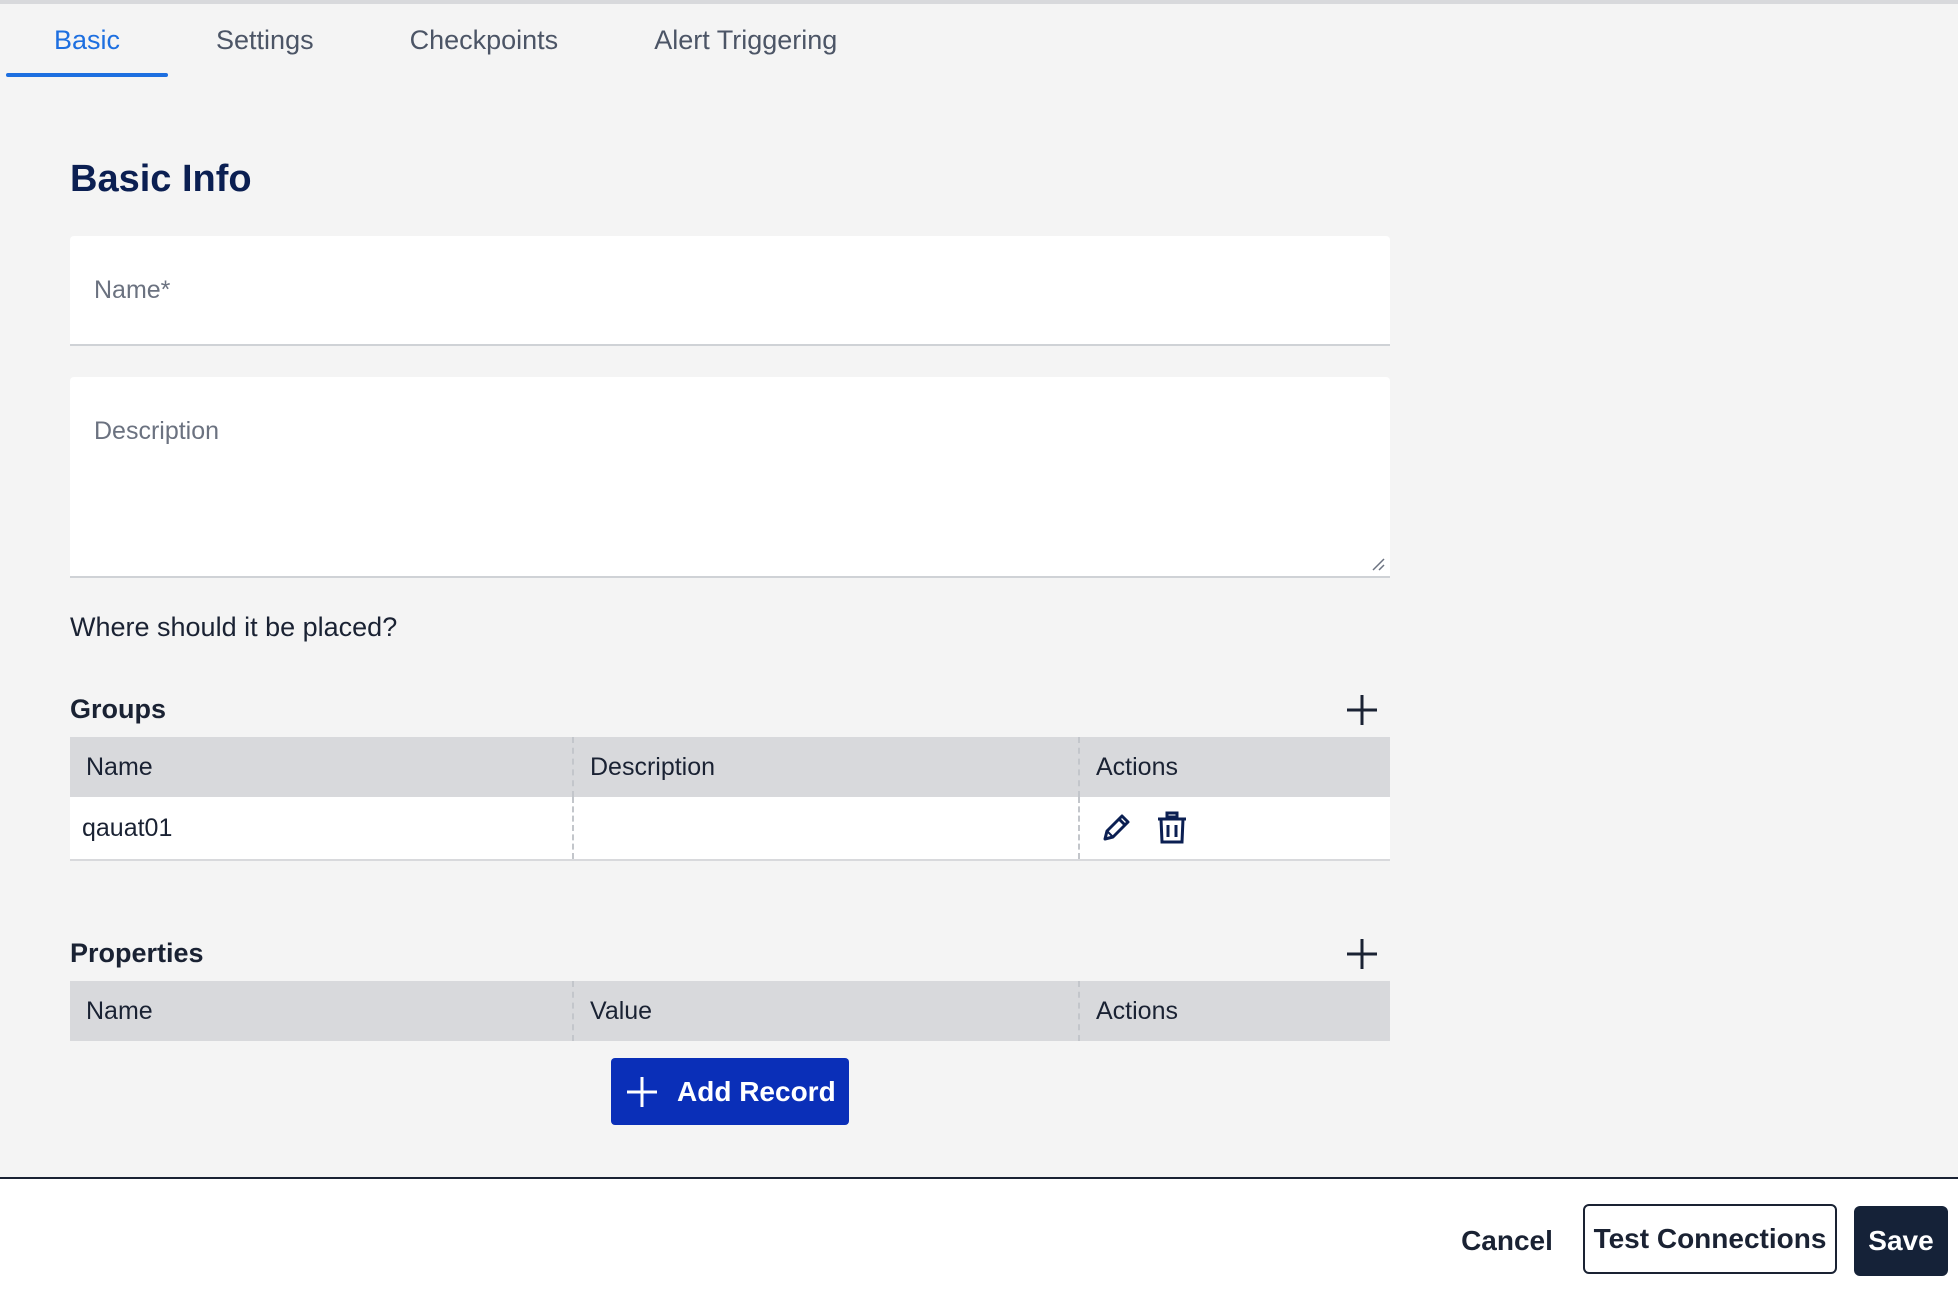 The height and width of the screenshot is (1290, 1958). Describe the element at coordinates (137, 953) in the screenshot. I see `properties-heading: Properties` at that location.